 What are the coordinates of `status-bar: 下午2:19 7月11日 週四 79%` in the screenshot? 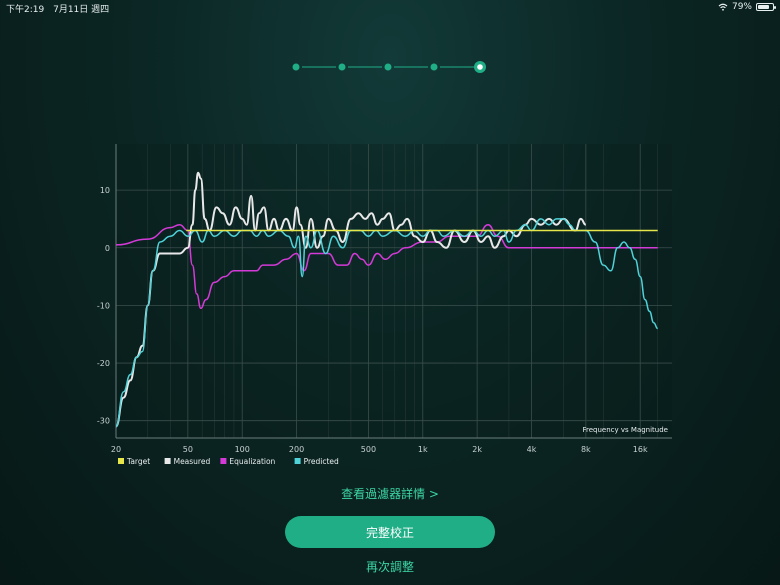 It's located at (390, 7).